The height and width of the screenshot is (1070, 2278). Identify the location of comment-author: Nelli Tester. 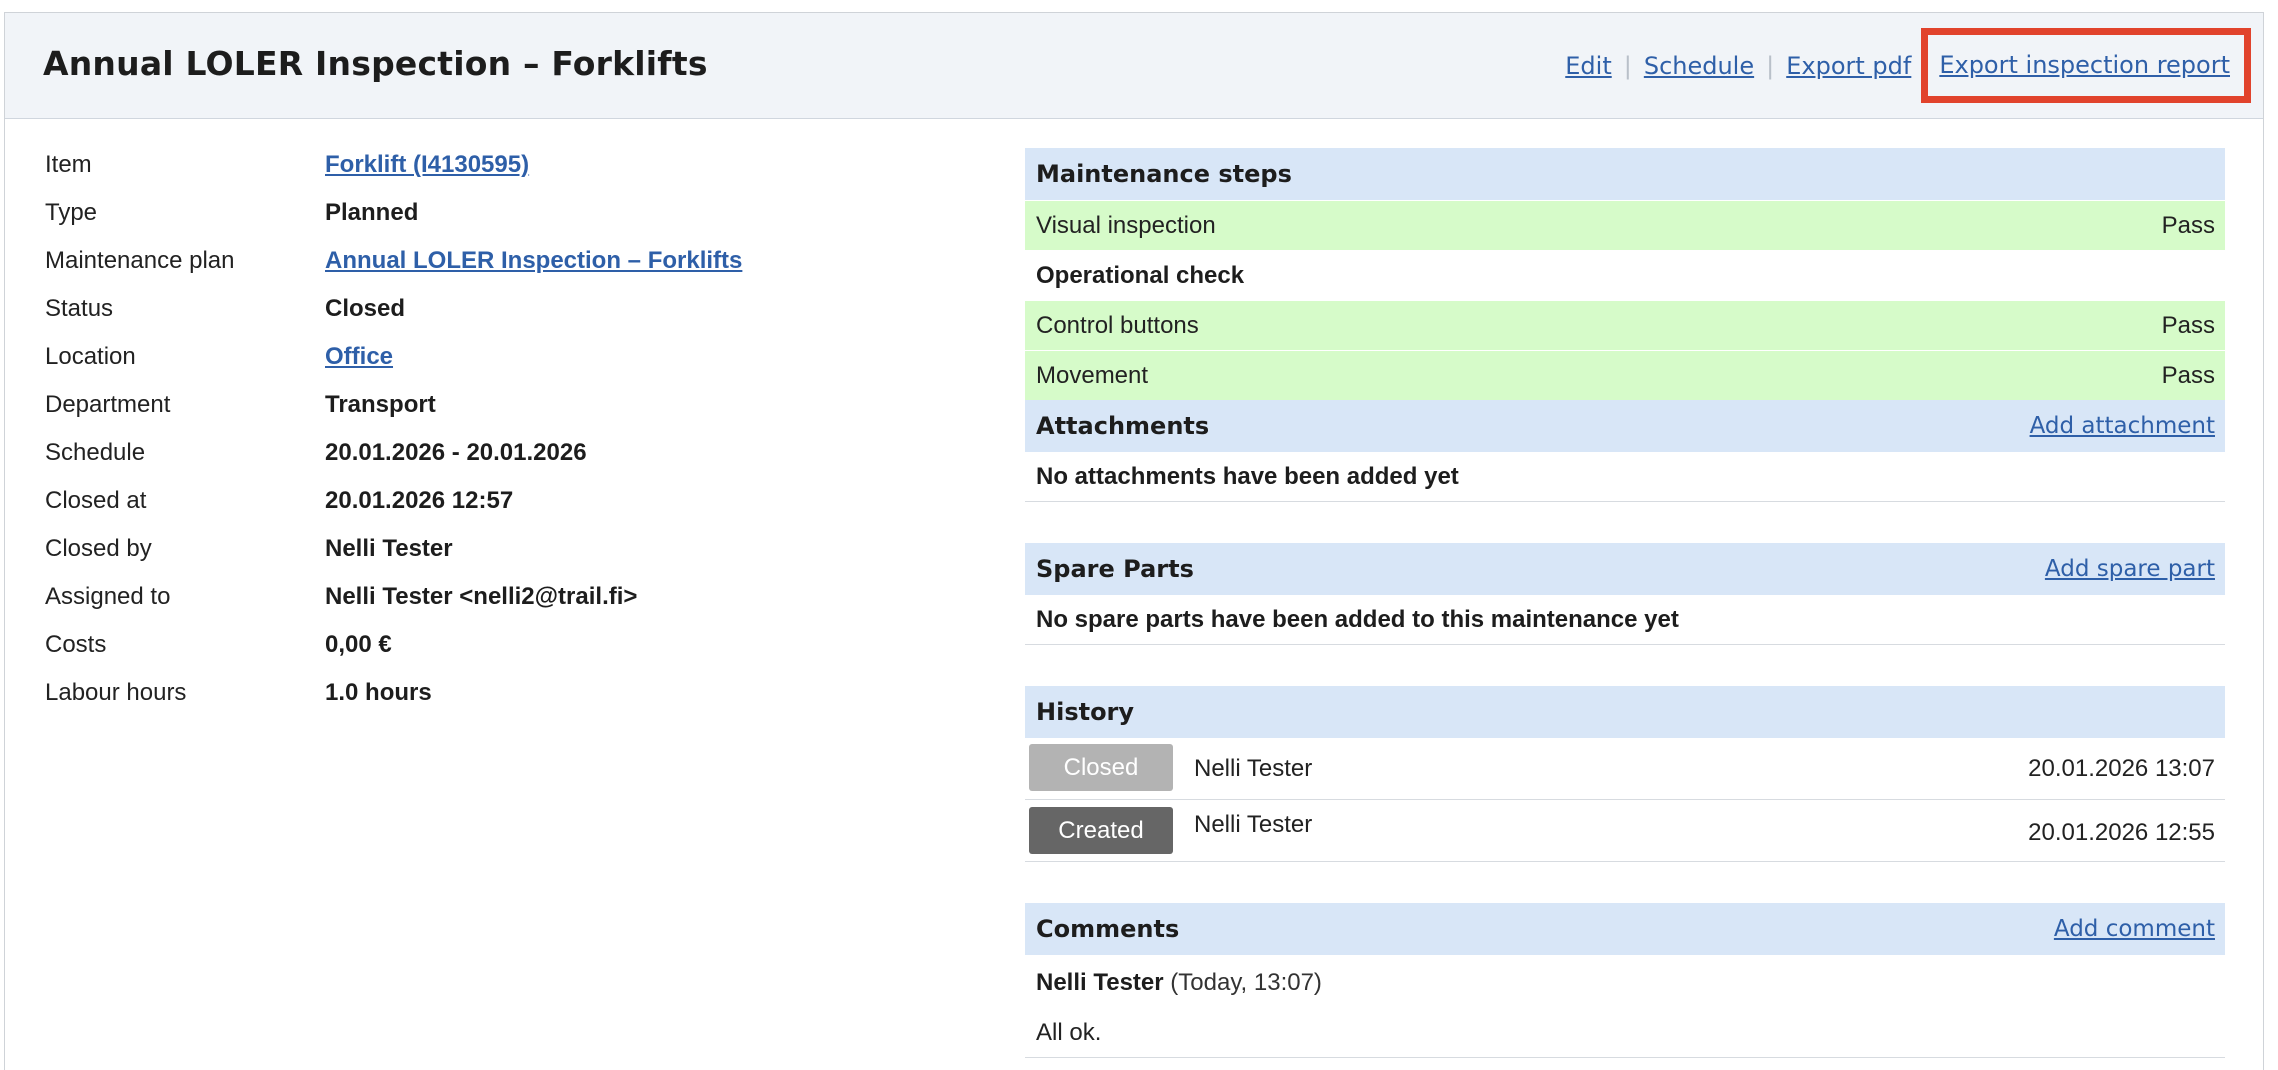
(1100, 982).